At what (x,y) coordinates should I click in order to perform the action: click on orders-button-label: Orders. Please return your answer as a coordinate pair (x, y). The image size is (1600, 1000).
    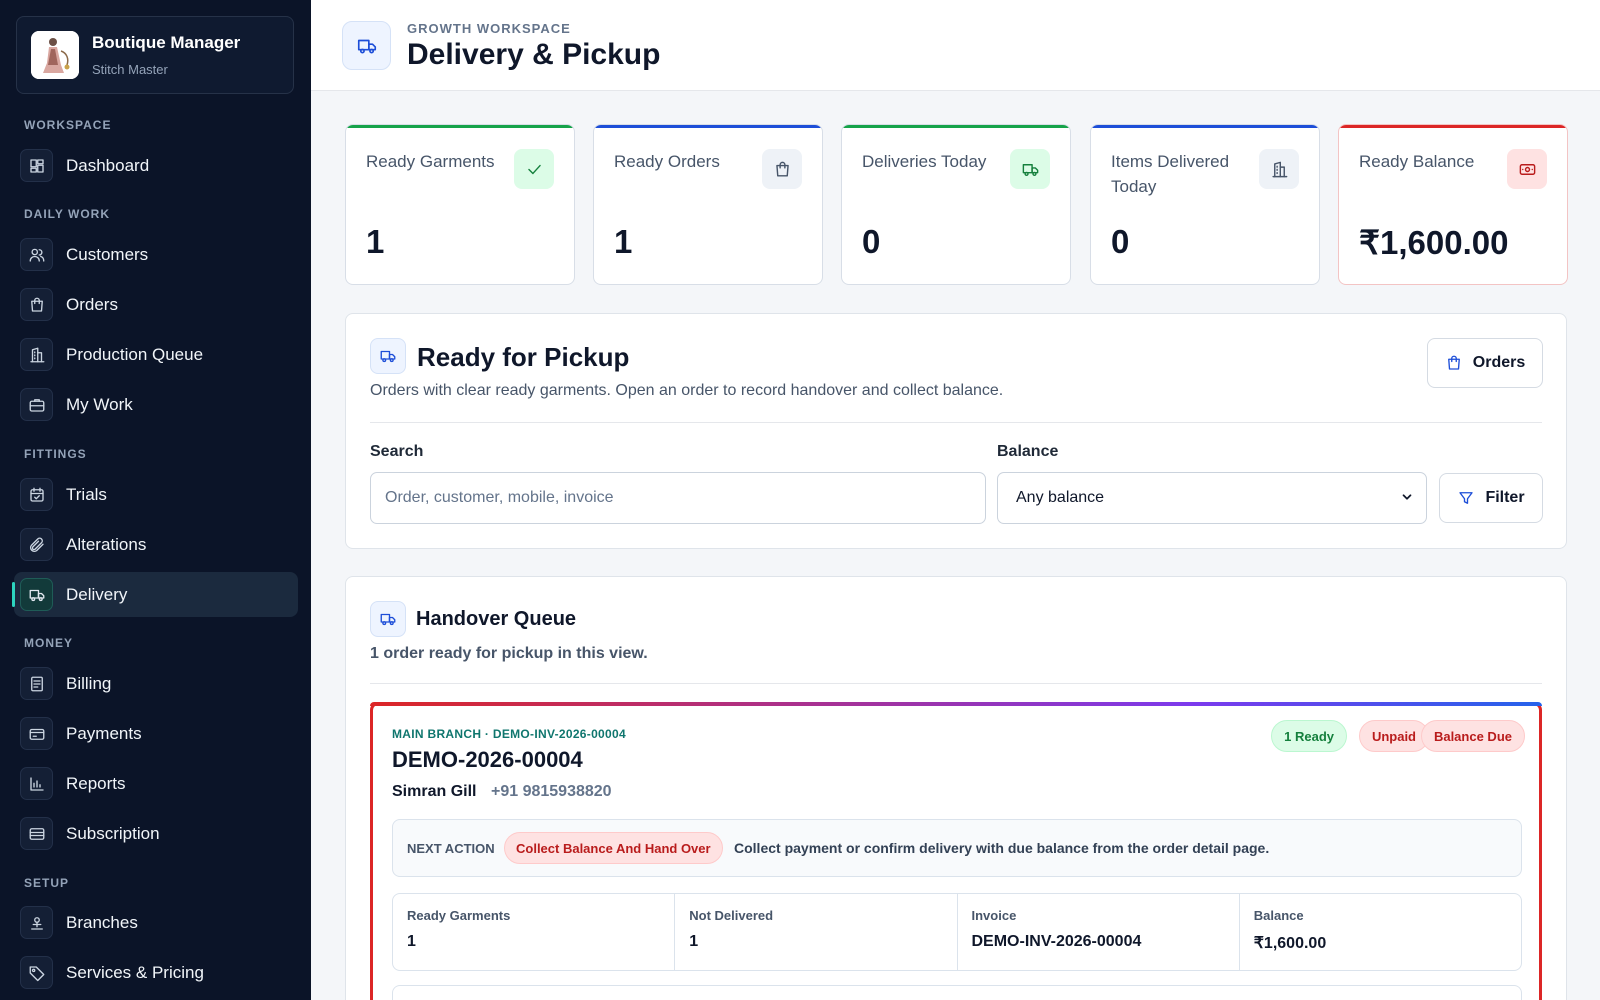
    Looking at the image, I should click on (1499, 362).